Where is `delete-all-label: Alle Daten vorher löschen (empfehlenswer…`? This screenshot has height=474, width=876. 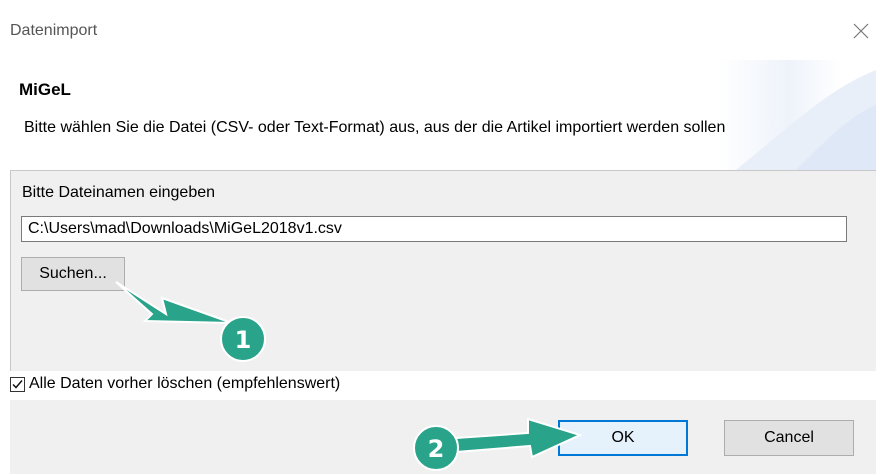 delete-all-label: Alle Daten vorher löschen (empfehlenswer… is located at coordinates (185, 383).